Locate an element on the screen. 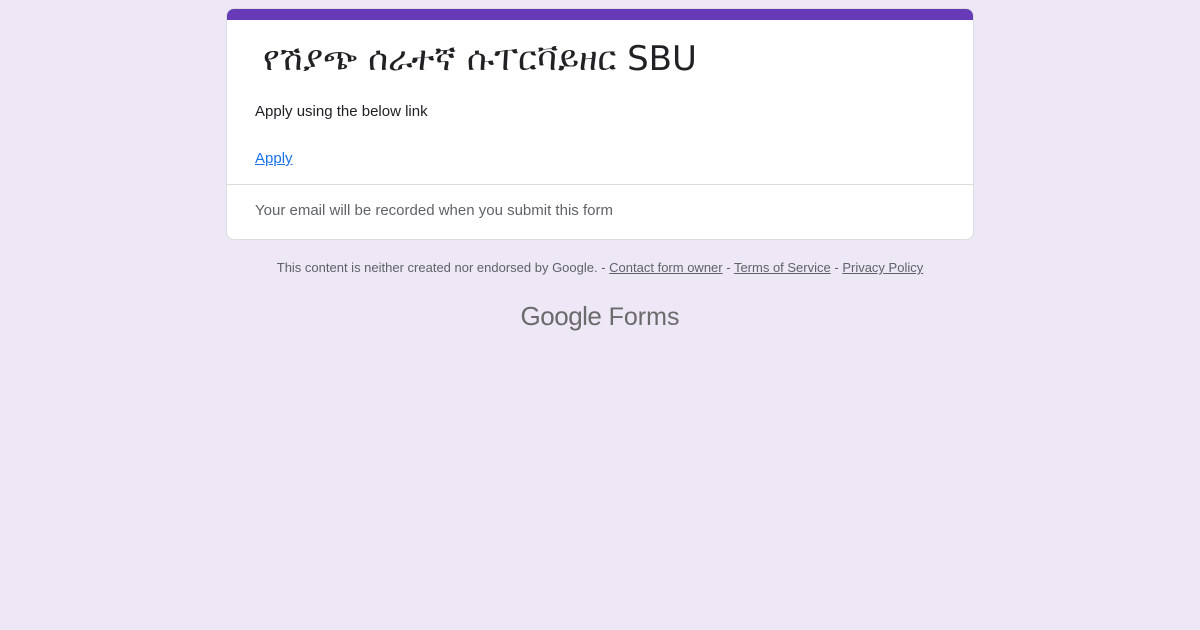 Image resolution: width=1200 pixels, height=630 pixels. divider is located at coordinates (600, 184).